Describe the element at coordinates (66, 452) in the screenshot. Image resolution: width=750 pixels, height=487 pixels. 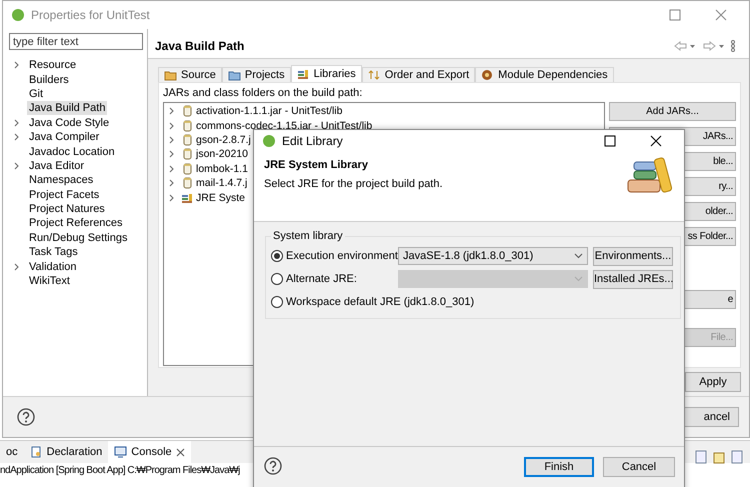
I see `view-tab: Declaration` at that location.